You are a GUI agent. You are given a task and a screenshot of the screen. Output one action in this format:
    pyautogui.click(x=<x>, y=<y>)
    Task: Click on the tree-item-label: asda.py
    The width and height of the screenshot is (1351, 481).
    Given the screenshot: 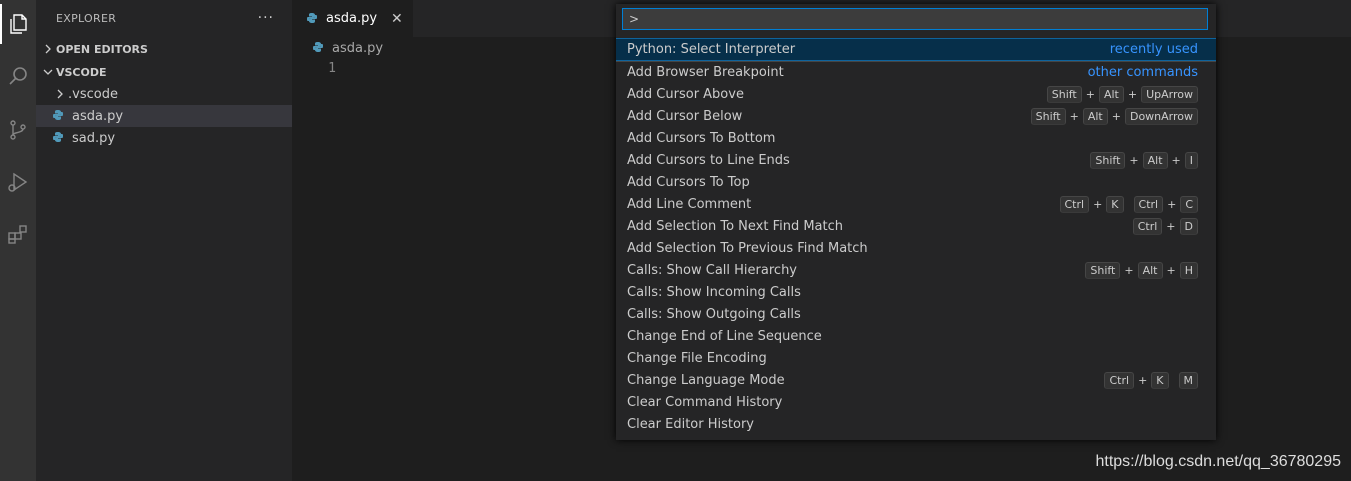 What is the action you would take?
    pyautogui.click(x=98, y=116)
    